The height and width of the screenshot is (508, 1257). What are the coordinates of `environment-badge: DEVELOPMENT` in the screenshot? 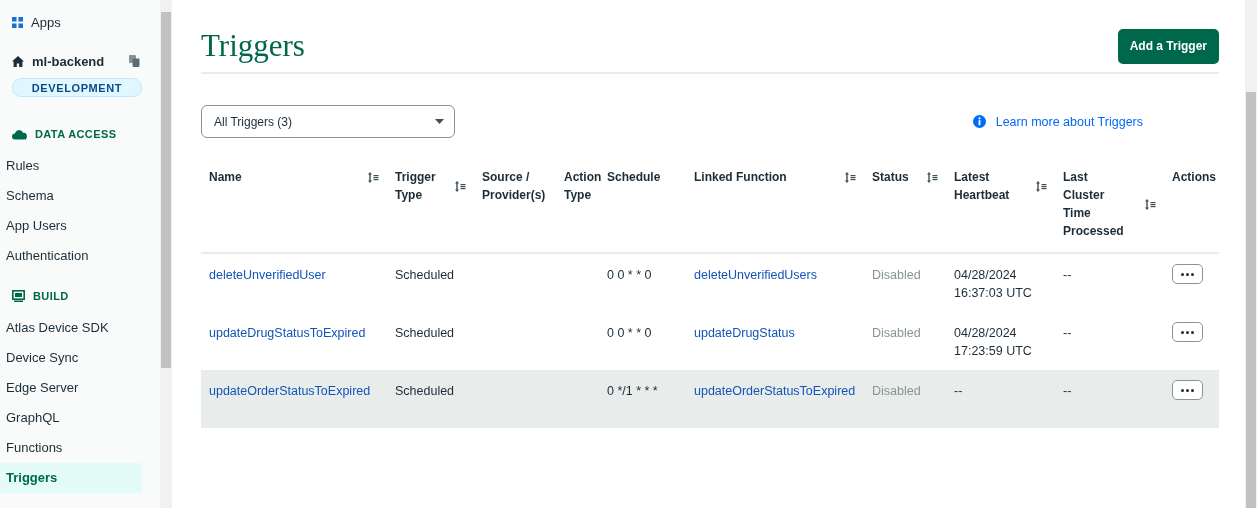 It's located at (77, 87).